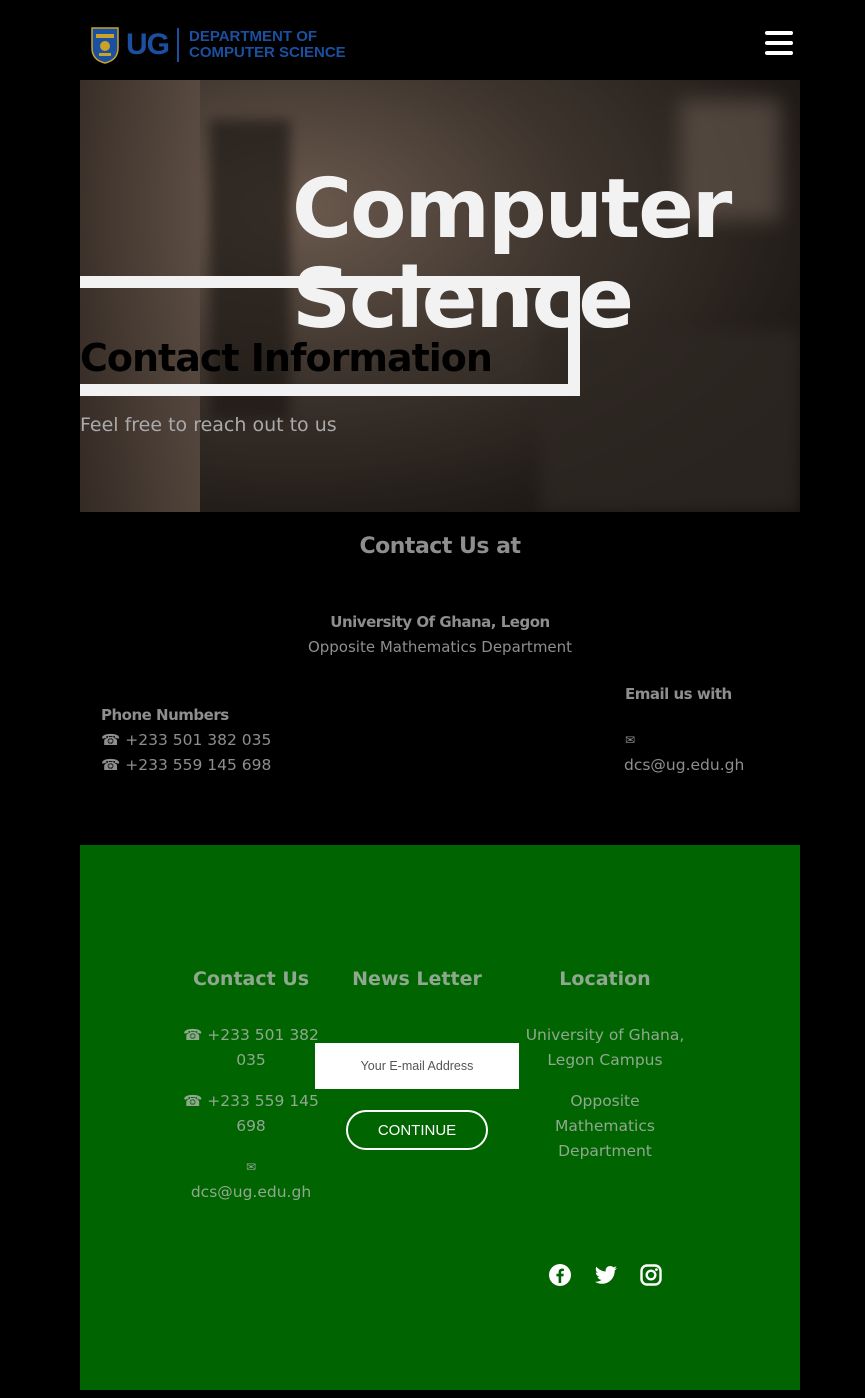  I want to click on hero-background-word-2: Science, so click(463, 299).